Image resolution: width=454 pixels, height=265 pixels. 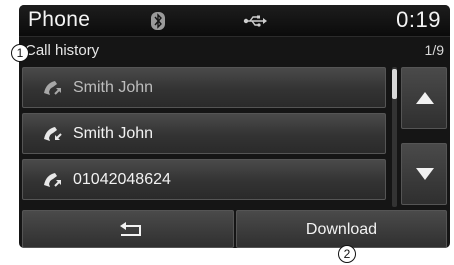 What do you see at coordinates (59, 19) in the screenshot?
I see `app-title: Phone` at bounding box center [59, 19].